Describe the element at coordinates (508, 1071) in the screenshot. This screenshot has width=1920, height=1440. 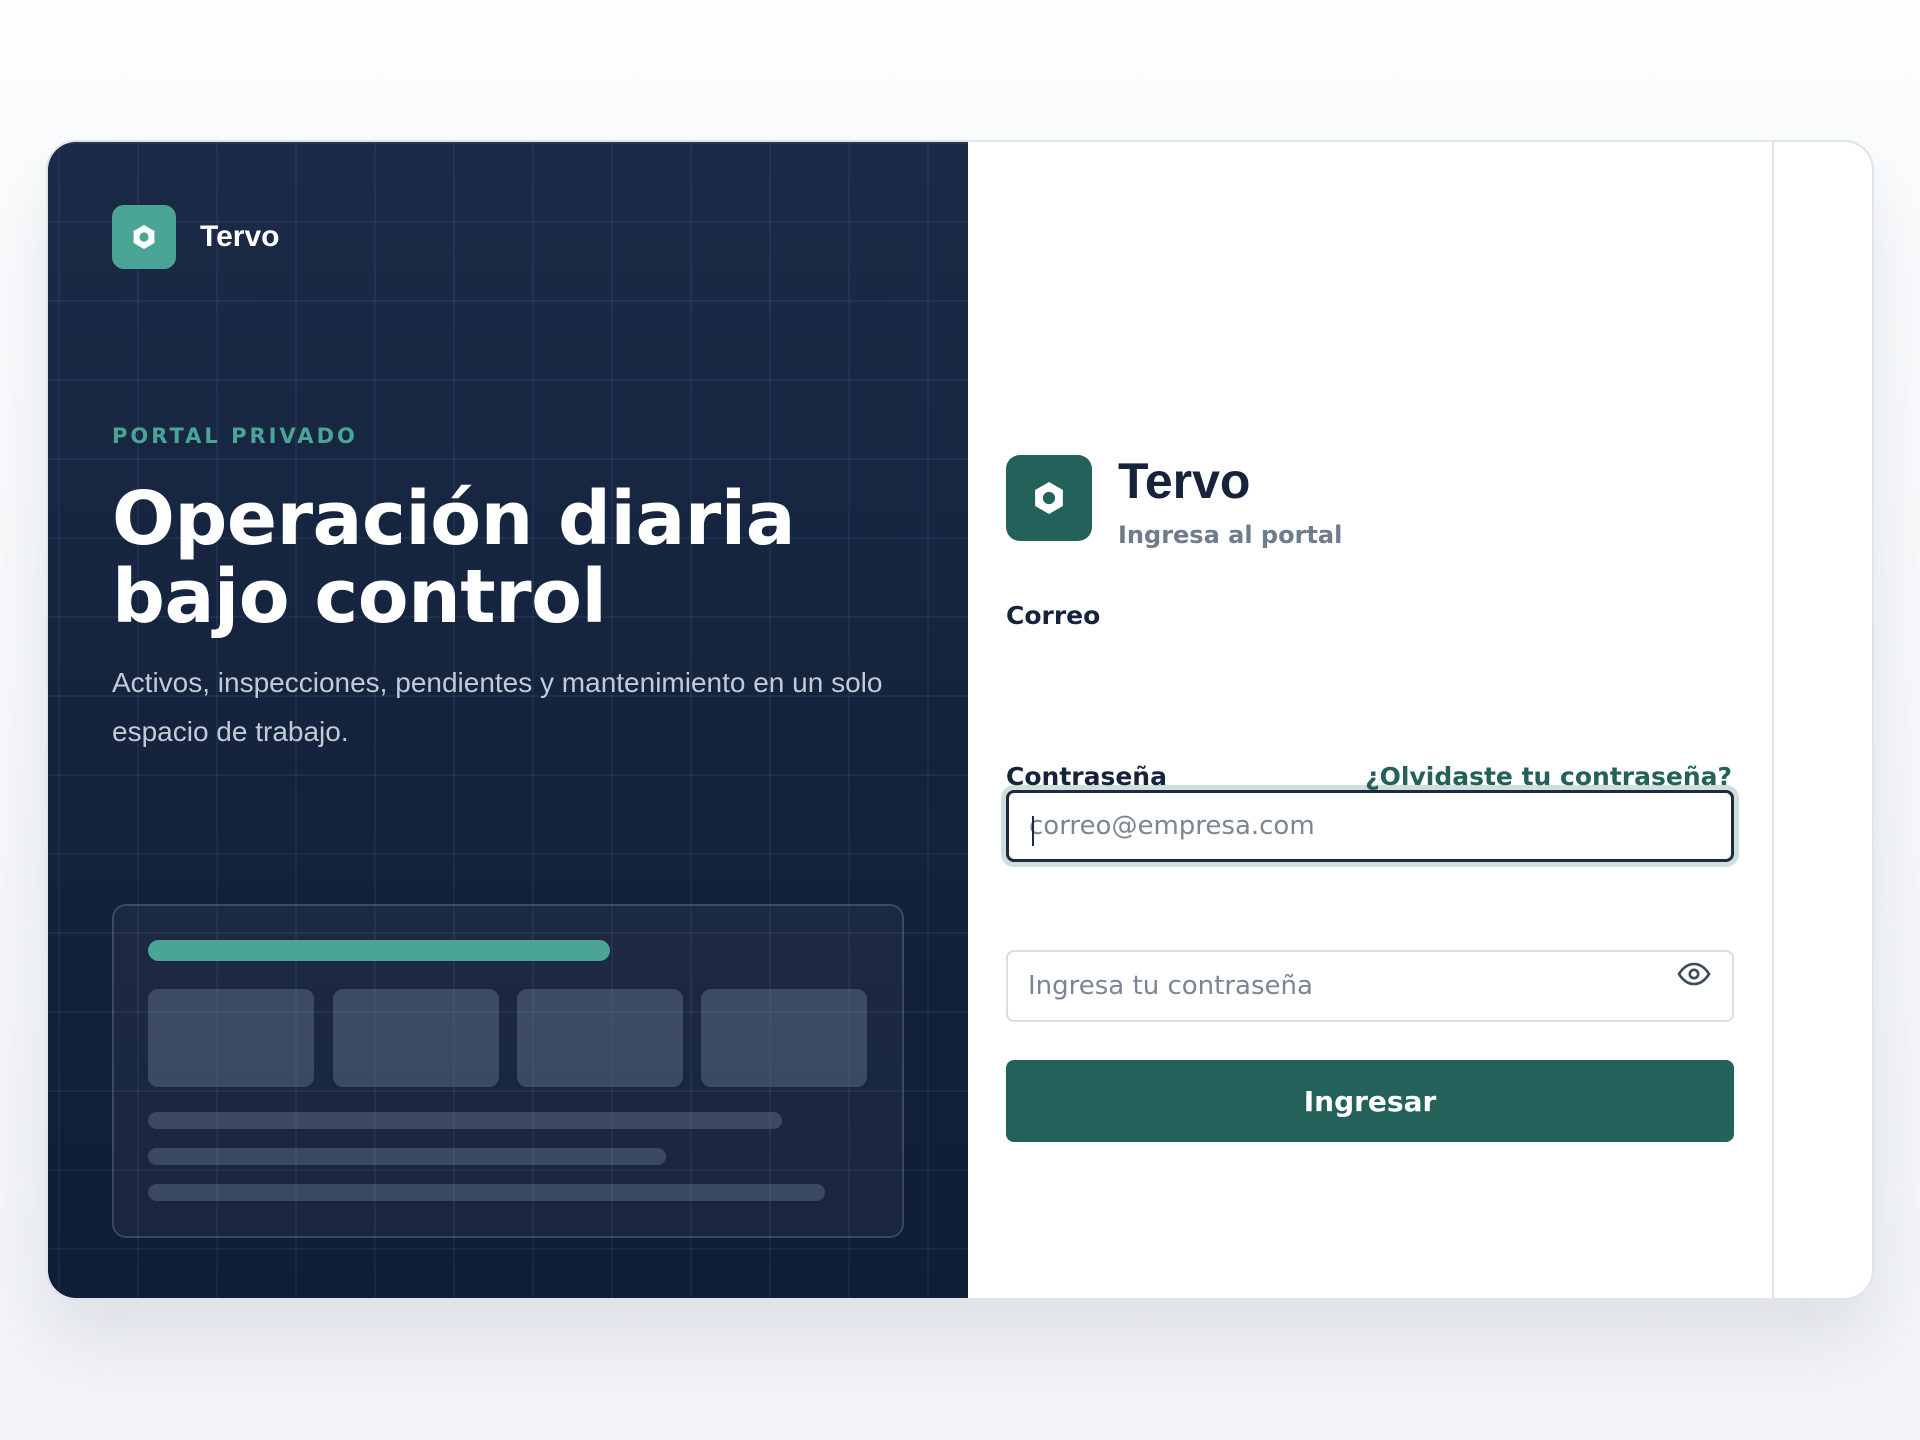
I see `dashboard-illustration` at that location.